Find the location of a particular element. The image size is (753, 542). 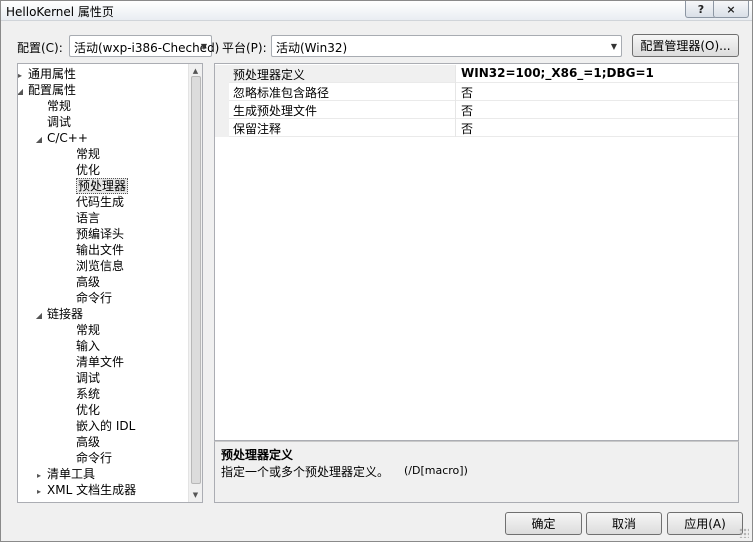

tree-item: 系统 is located at coordinates (88, 394).